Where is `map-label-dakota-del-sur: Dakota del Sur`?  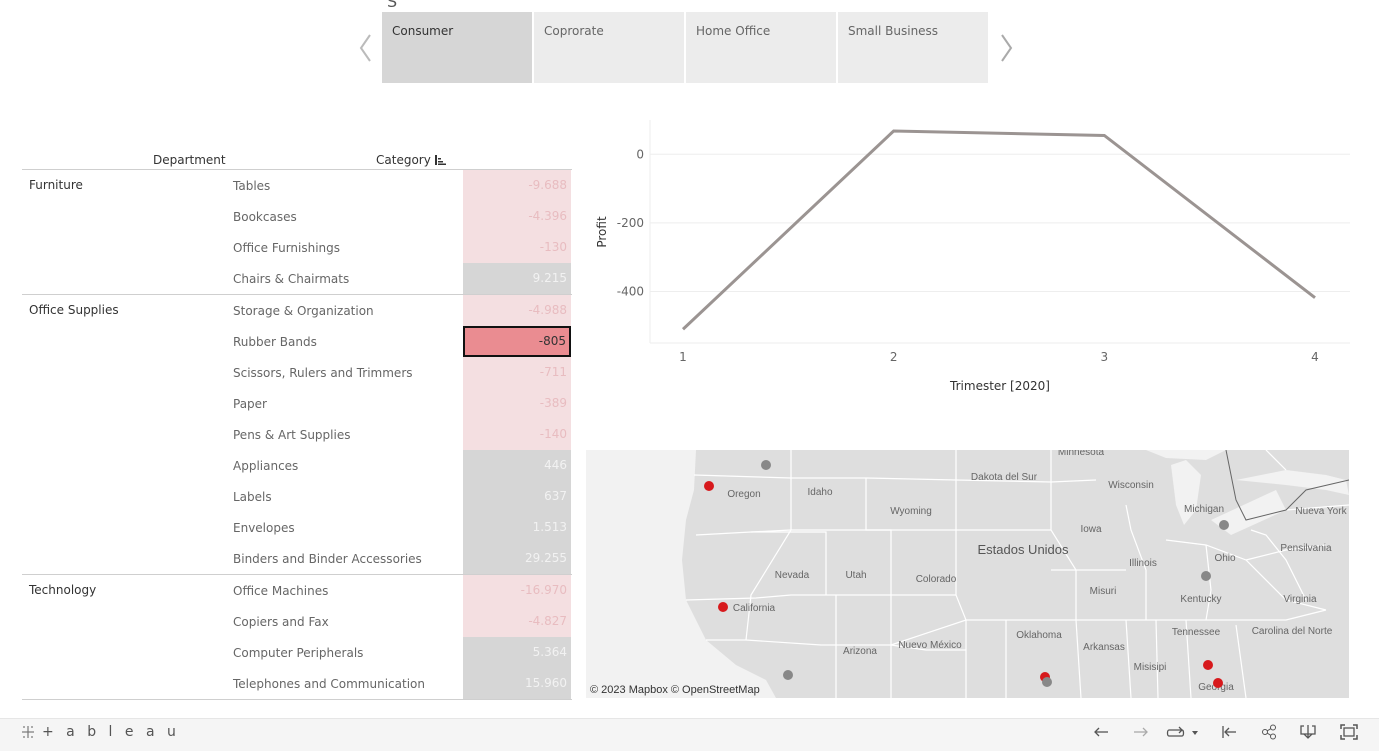
map-label-dakota-del-sur: Dakota del Sur is located at coordinates (1004, 477).